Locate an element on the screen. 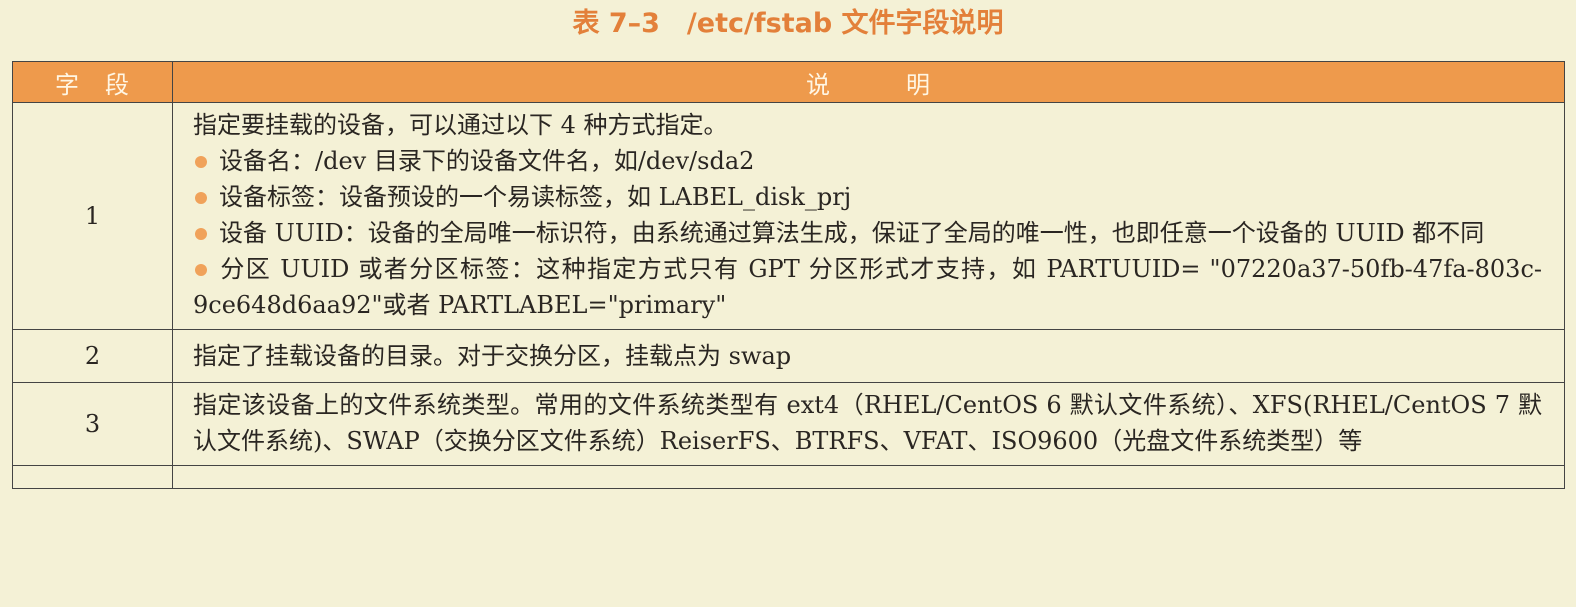 This screenshot has height=607, width=1576. field-number: 2 is located at coordinates (92, 356).